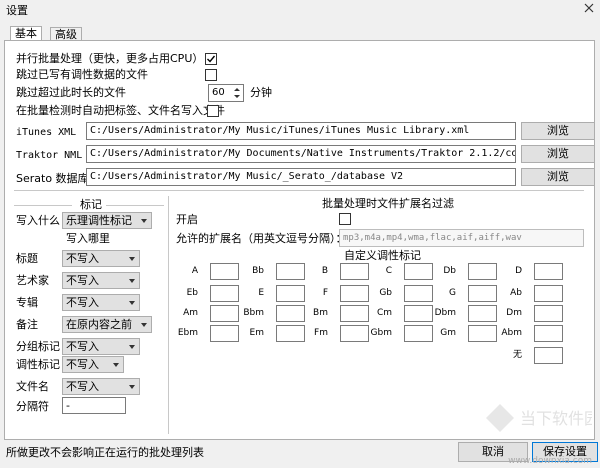  Describe the element at coordinates (101, 258) in the screenshot. I see `title-field-select: 不写入` at that location.